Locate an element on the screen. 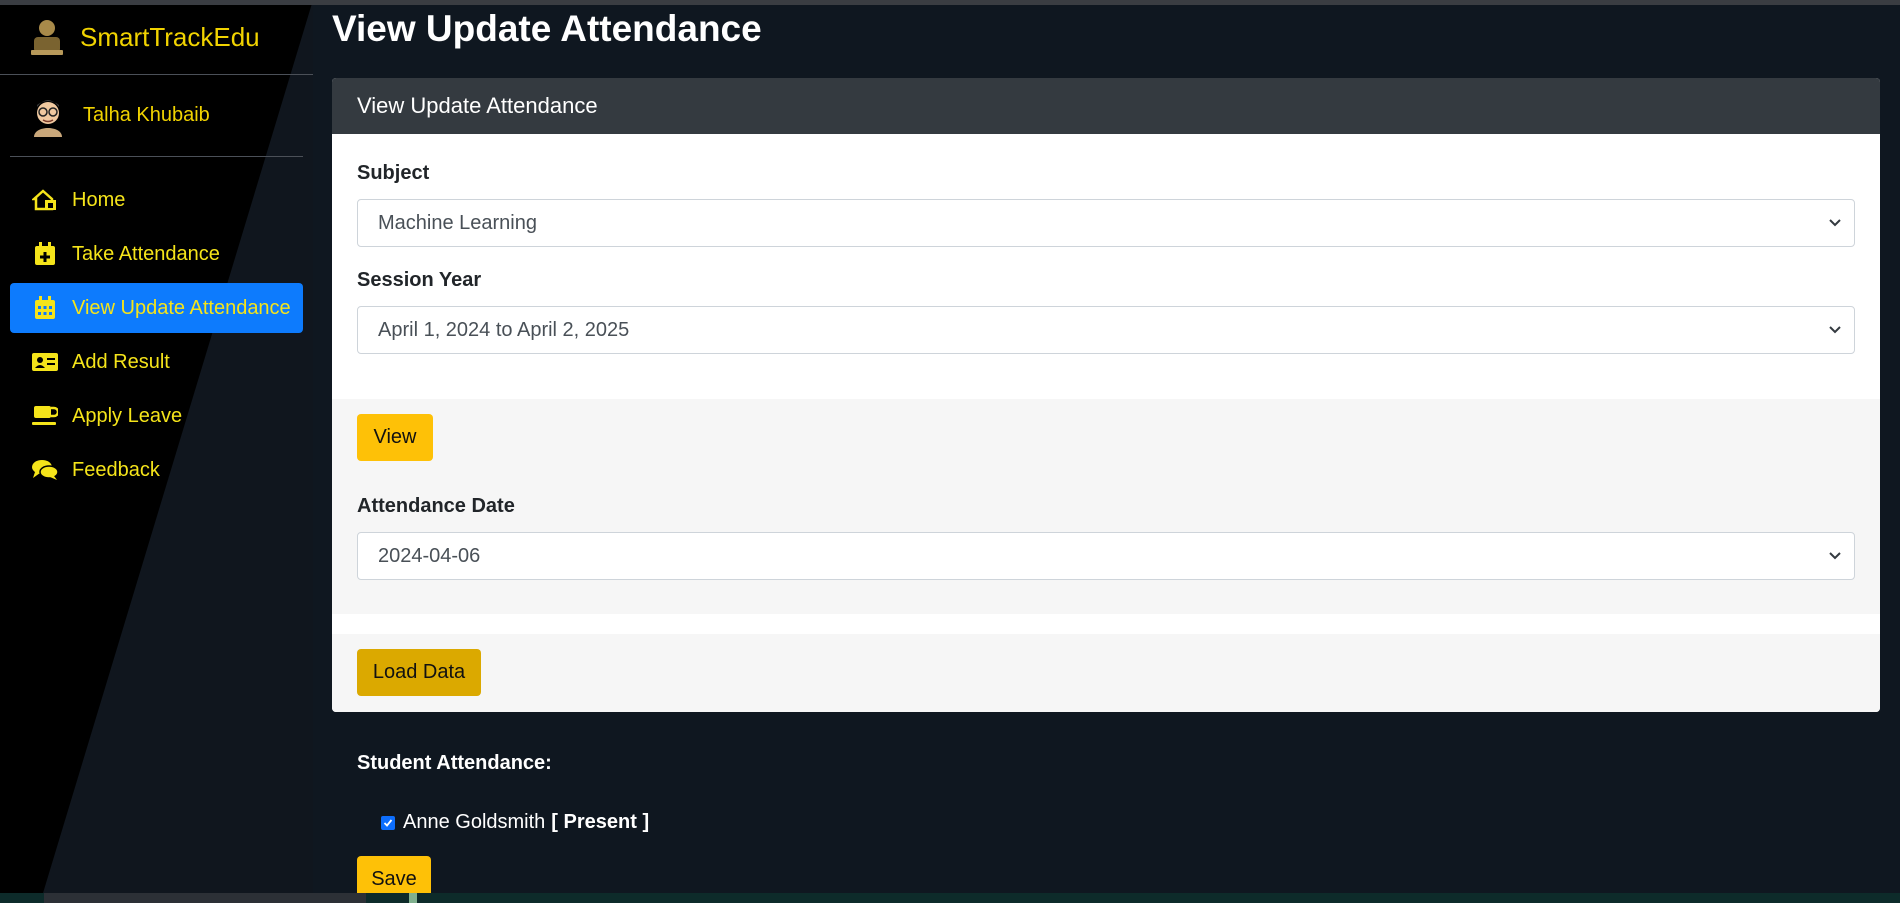  sidebar-item-apply-leave: Apply Leave is located at coordinates (156, 416).